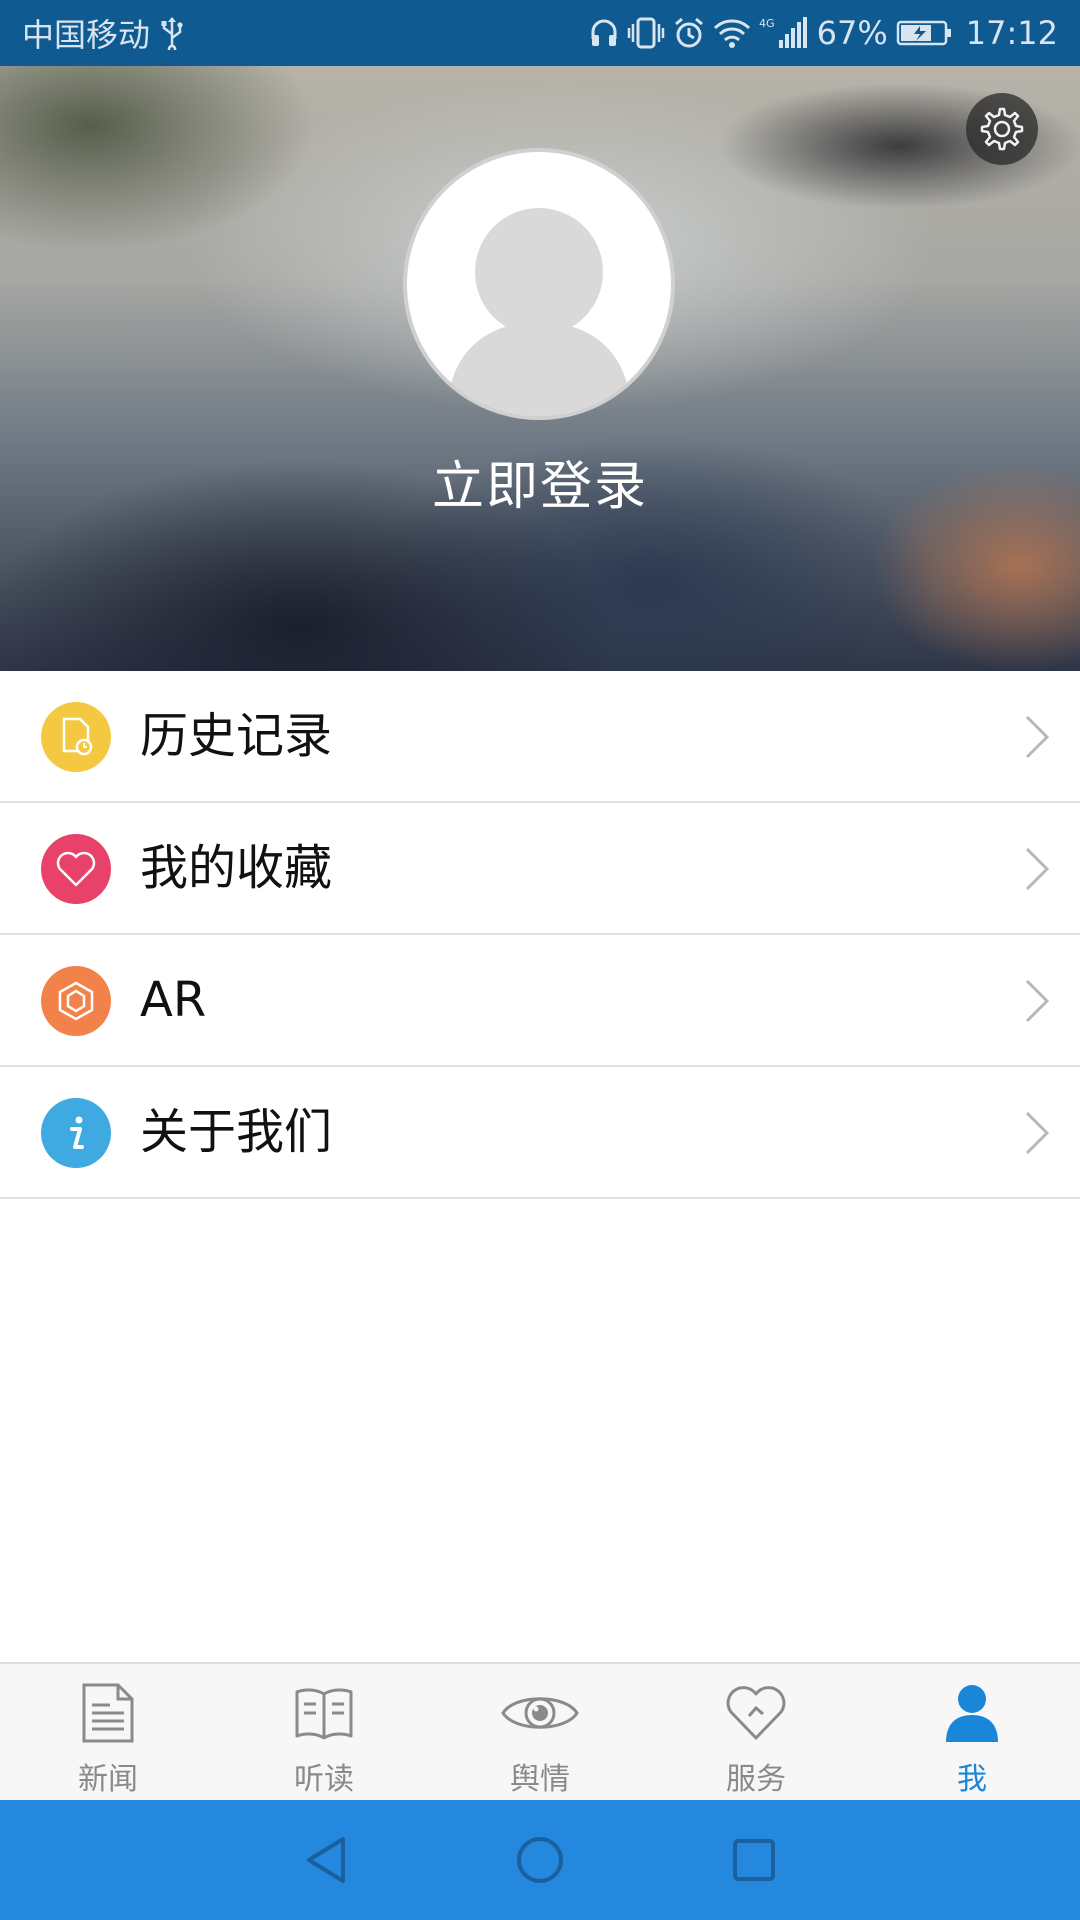 The height and width of the screenshot is (1920, 1080). I want to click on tab-opinion: 舆情, so click(540, 1732).